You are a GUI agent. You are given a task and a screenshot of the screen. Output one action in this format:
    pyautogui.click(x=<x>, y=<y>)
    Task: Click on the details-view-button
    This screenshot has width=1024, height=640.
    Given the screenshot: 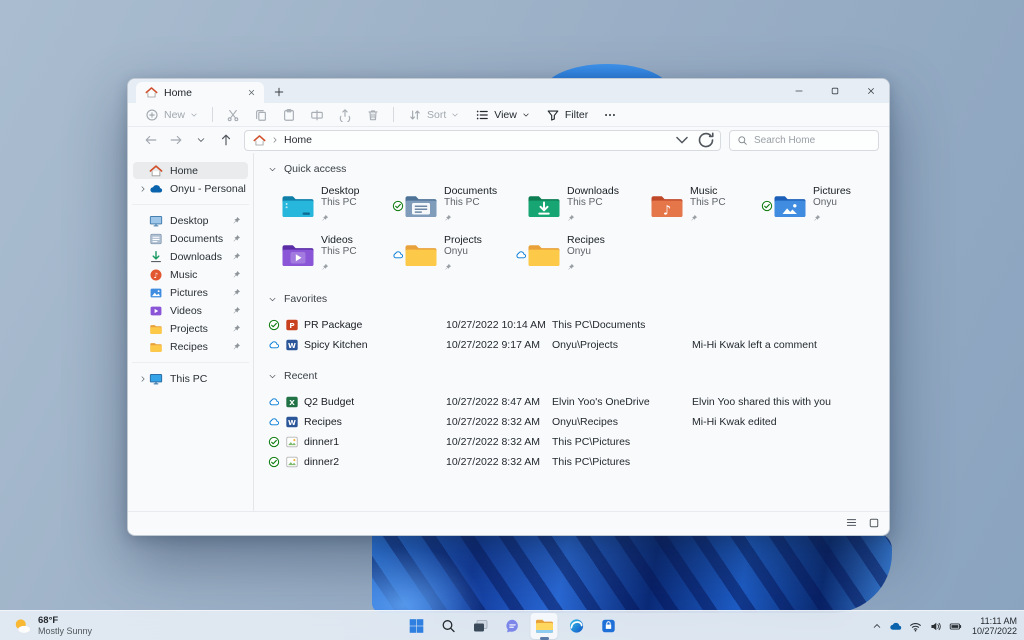 What is the action you would take?
    pyautogui.click(x=851, y=522)
    